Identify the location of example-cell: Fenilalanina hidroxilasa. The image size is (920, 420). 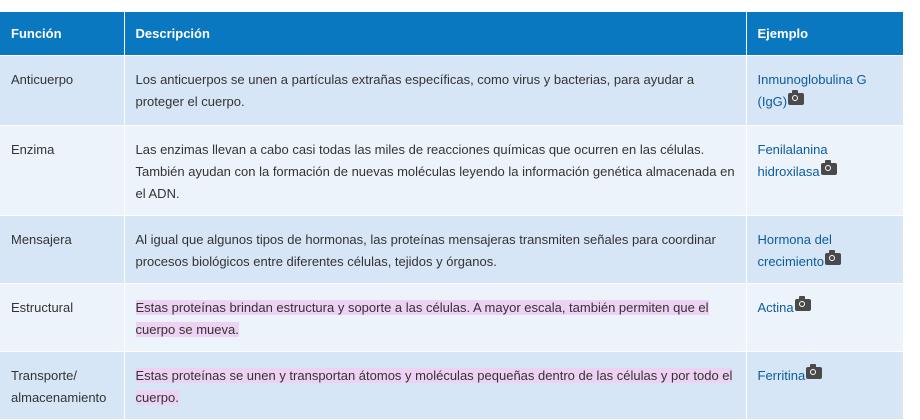
(824, 170).